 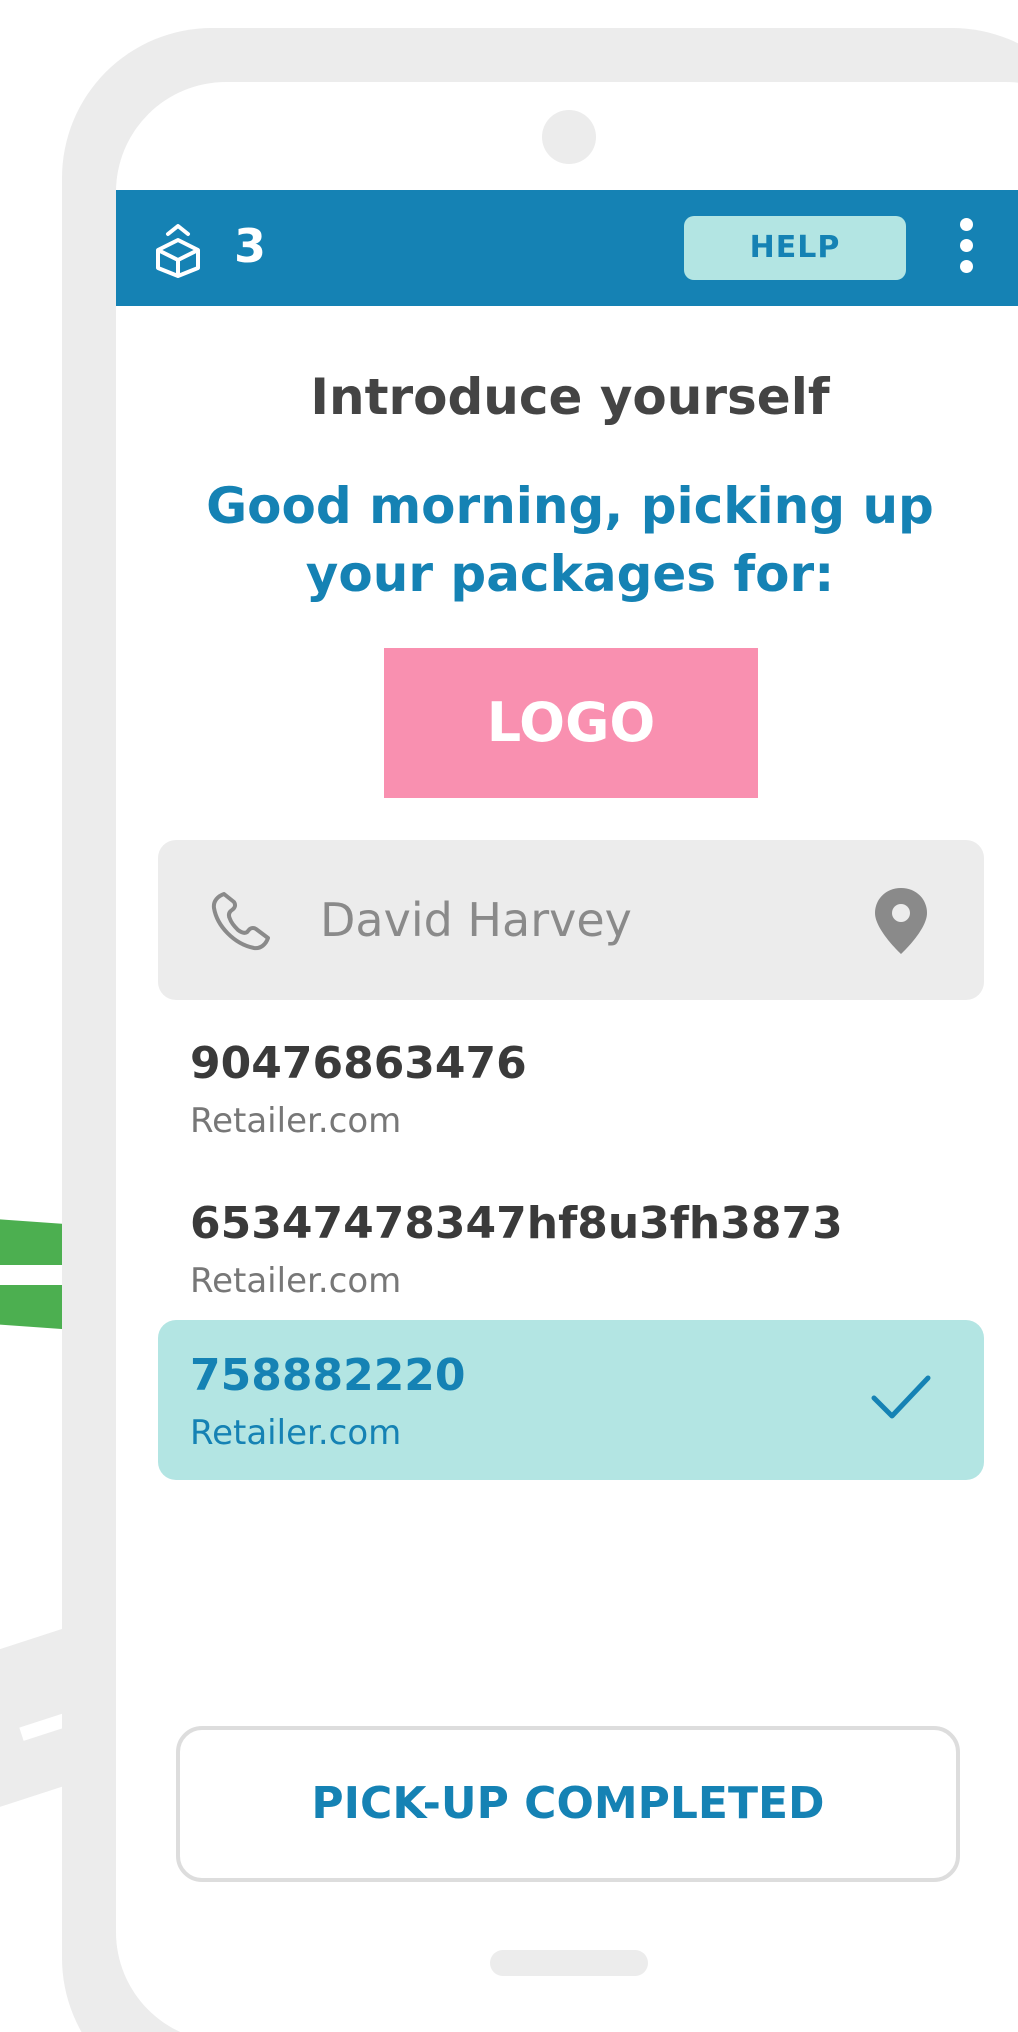 What do you see at coordinates (35, 1275) in the screenshot?
I see `decorative-green-slot` at bounding box center [35, 1275].